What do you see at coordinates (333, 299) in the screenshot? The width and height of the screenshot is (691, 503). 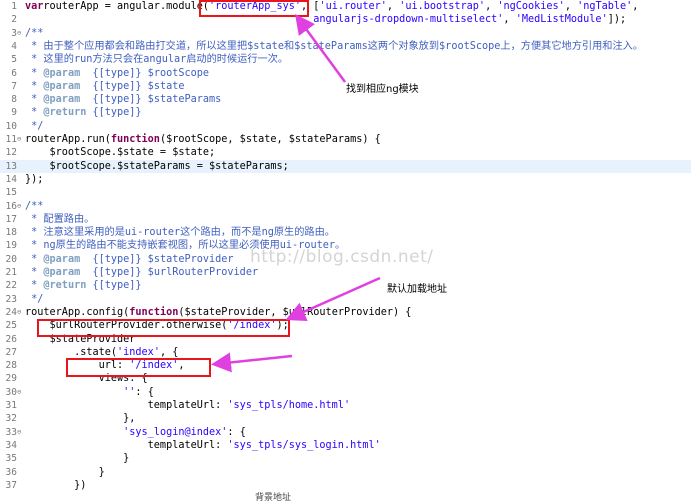 I see `arrow-to-otherwise` at bounding box center [333, 299].